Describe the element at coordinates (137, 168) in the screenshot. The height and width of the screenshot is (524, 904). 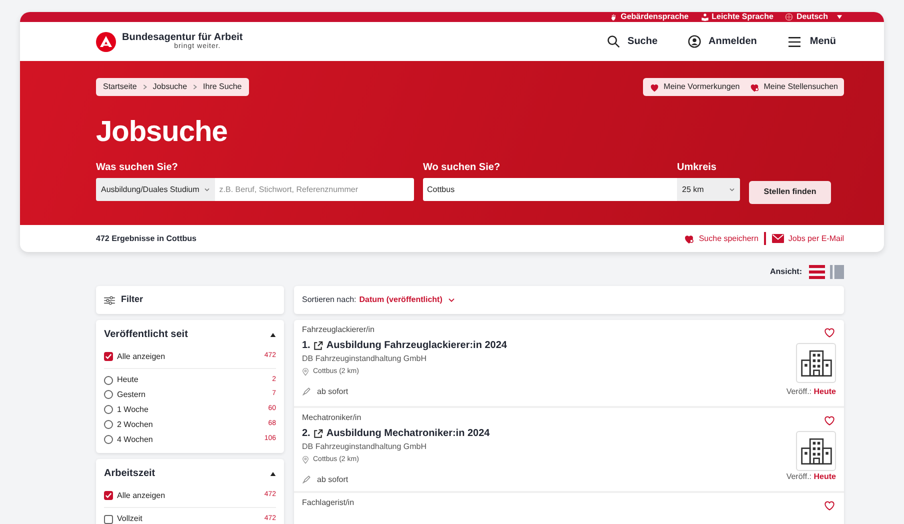
I see `field-label: Was suchen Sie?` at that location.